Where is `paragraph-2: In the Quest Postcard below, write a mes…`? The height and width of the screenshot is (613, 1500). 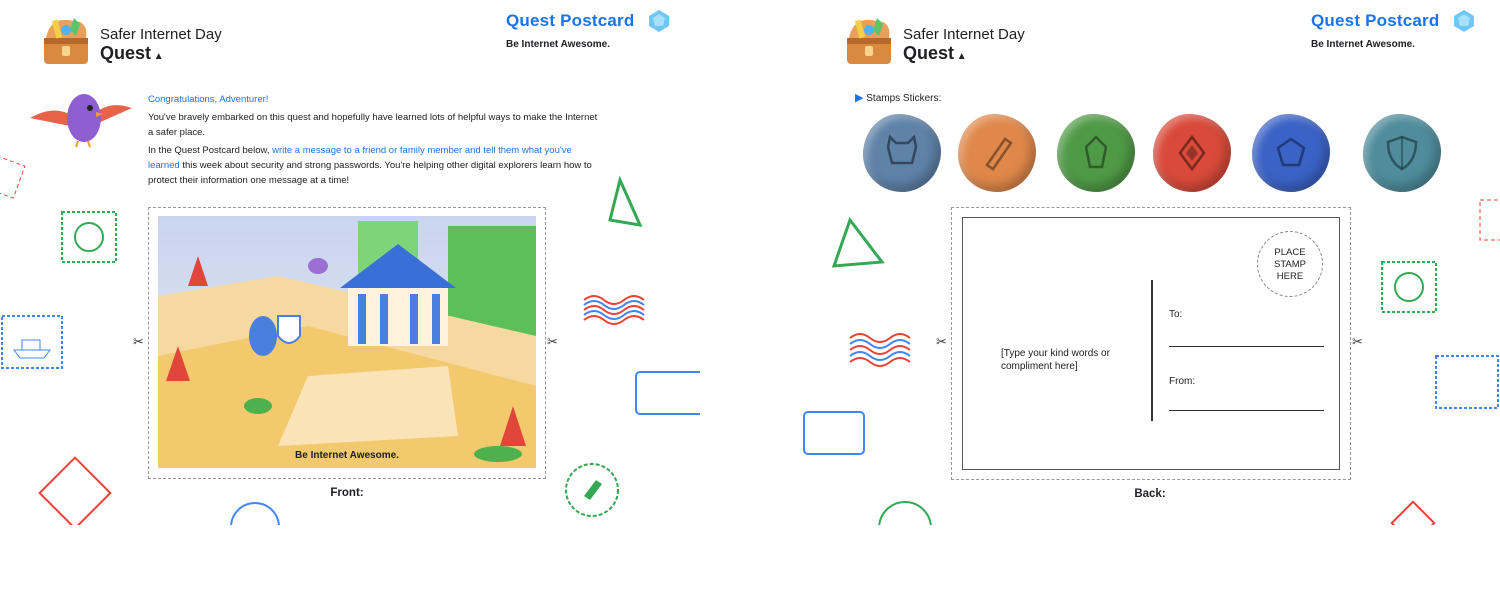 paragraph-2: In the Quest Postcard below, write a mes… is located at coordinates (370, 165).